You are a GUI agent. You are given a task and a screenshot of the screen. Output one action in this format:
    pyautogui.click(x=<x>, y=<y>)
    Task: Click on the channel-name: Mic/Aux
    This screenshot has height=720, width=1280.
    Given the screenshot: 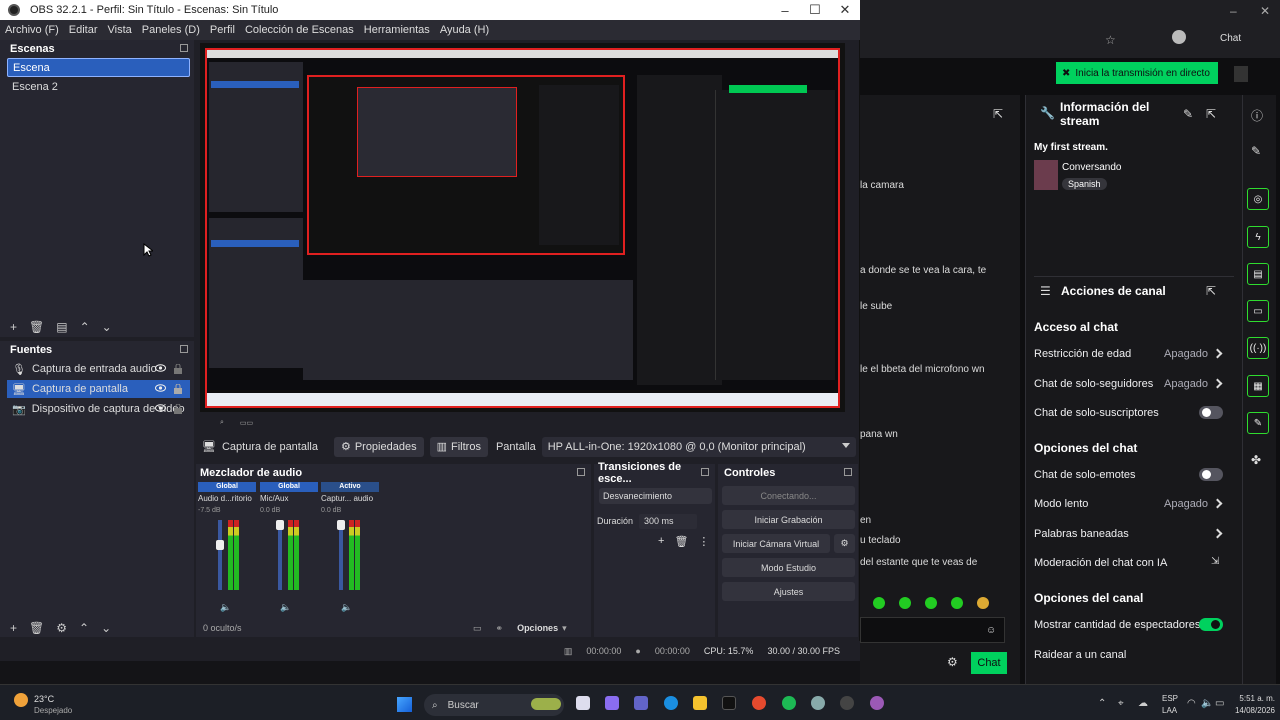 What is the action you would take?
    pyautogui.click(x=289, y=498)
    